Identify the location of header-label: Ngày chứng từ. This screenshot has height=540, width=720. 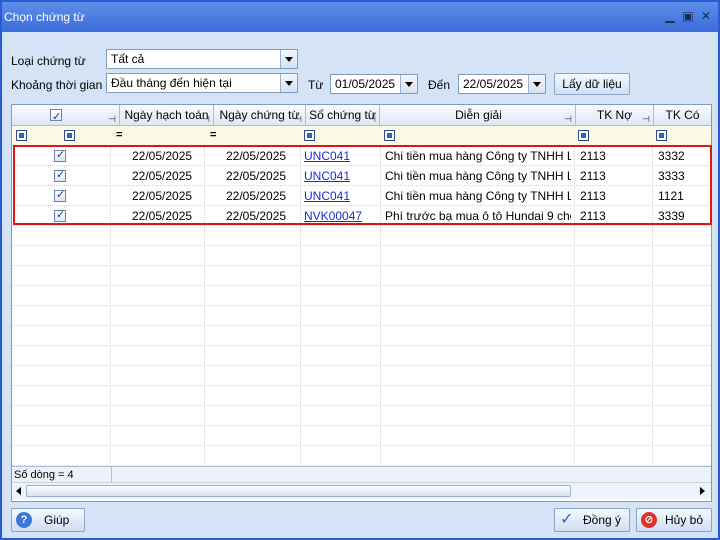
(259, 115).